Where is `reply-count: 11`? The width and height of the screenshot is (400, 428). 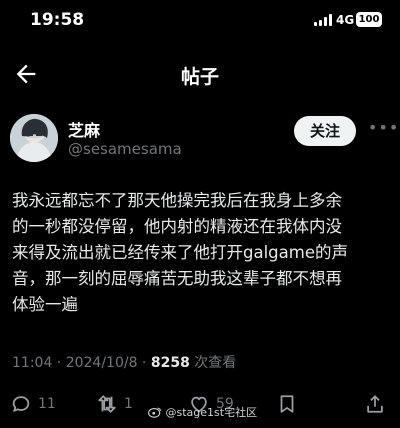 reply-count: 11 is located at coordinates (47, 404).